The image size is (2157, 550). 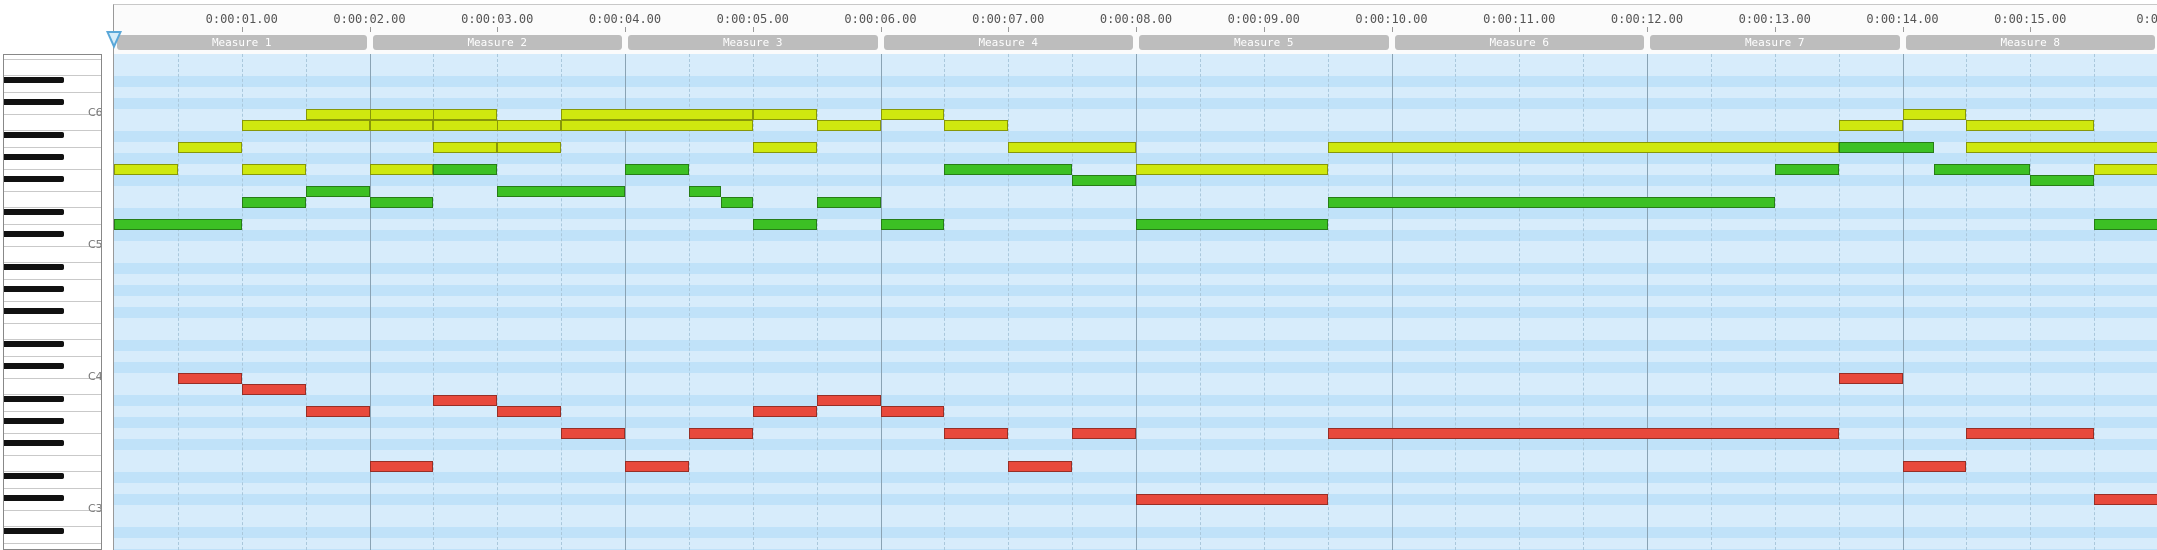 I want to click on measure-header: Measure 4, so click(x=1008, y=42).